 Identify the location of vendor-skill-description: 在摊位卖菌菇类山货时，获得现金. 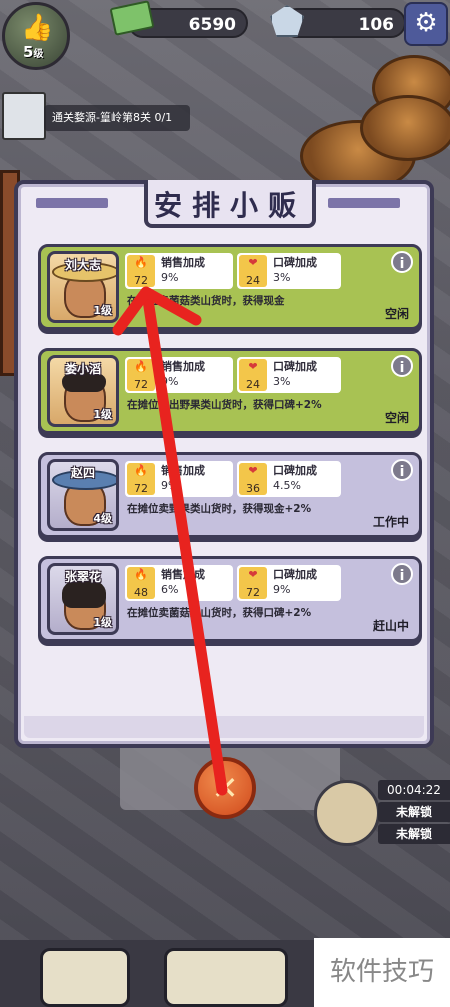
(206, 301).